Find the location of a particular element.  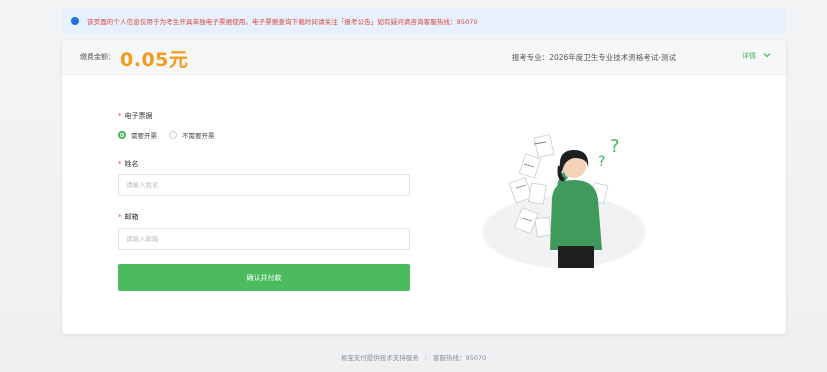

email-label-row: * 邮箱 is located at coordinates (128, 217).